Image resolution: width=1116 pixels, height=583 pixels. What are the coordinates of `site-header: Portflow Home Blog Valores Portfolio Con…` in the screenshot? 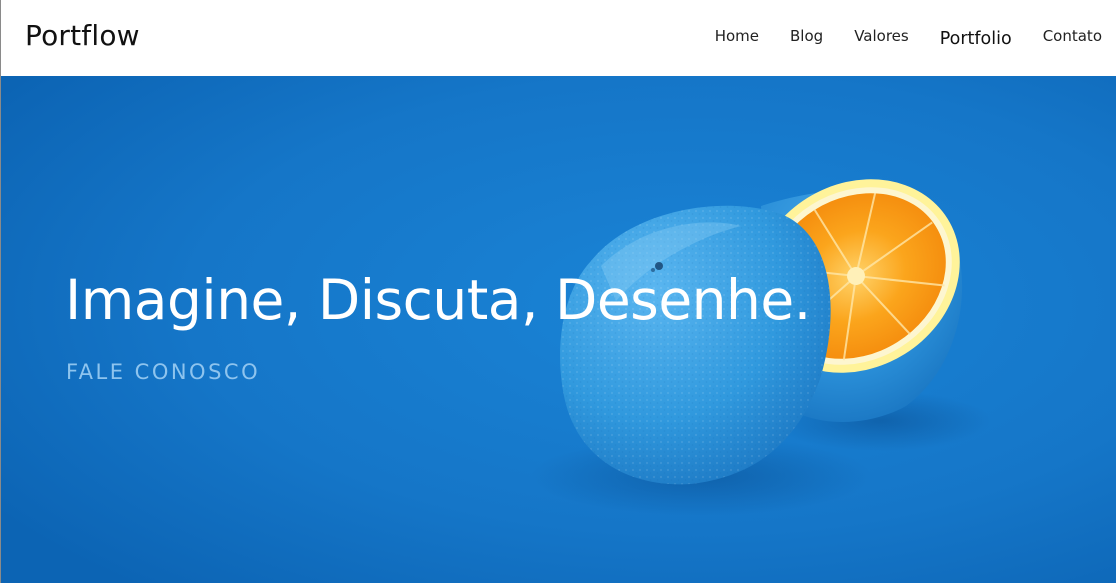 It's located at (558, 38).